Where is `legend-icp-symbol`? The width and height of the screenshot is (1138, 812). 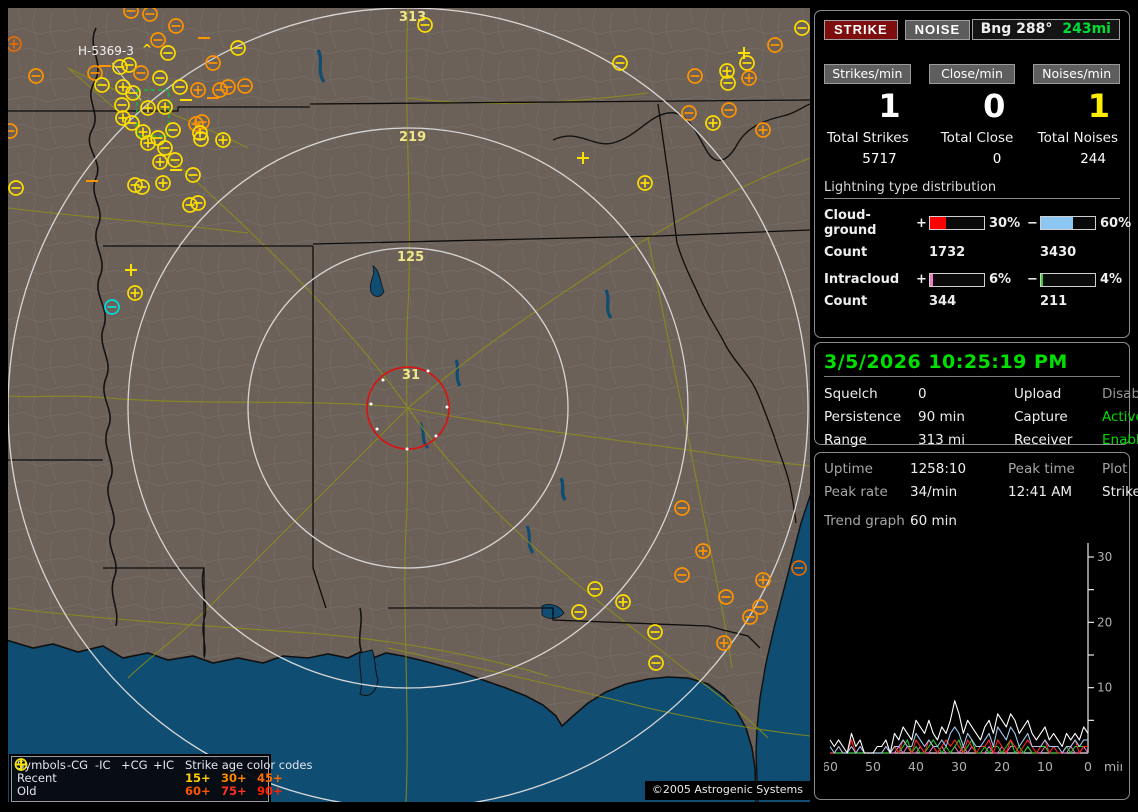
legend-icp-symbol is located at coordinates (21, 764).